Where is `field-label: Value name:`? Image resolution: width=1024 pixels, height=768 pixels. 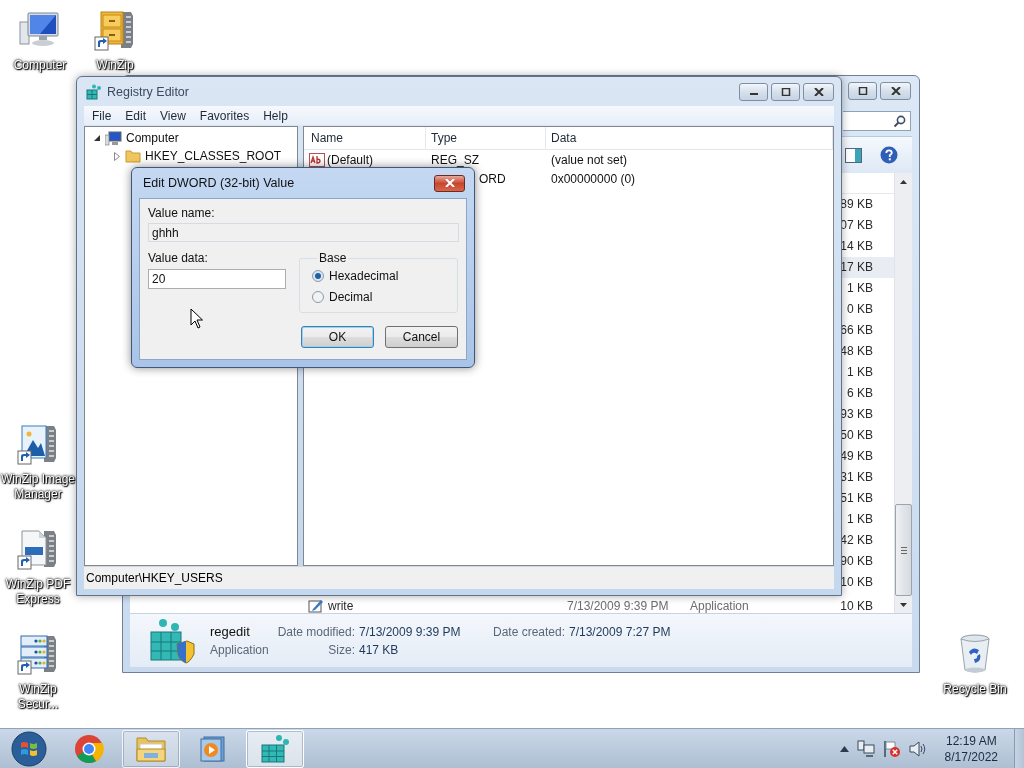 field-label: Value name: is located at coordinates (182, 213).